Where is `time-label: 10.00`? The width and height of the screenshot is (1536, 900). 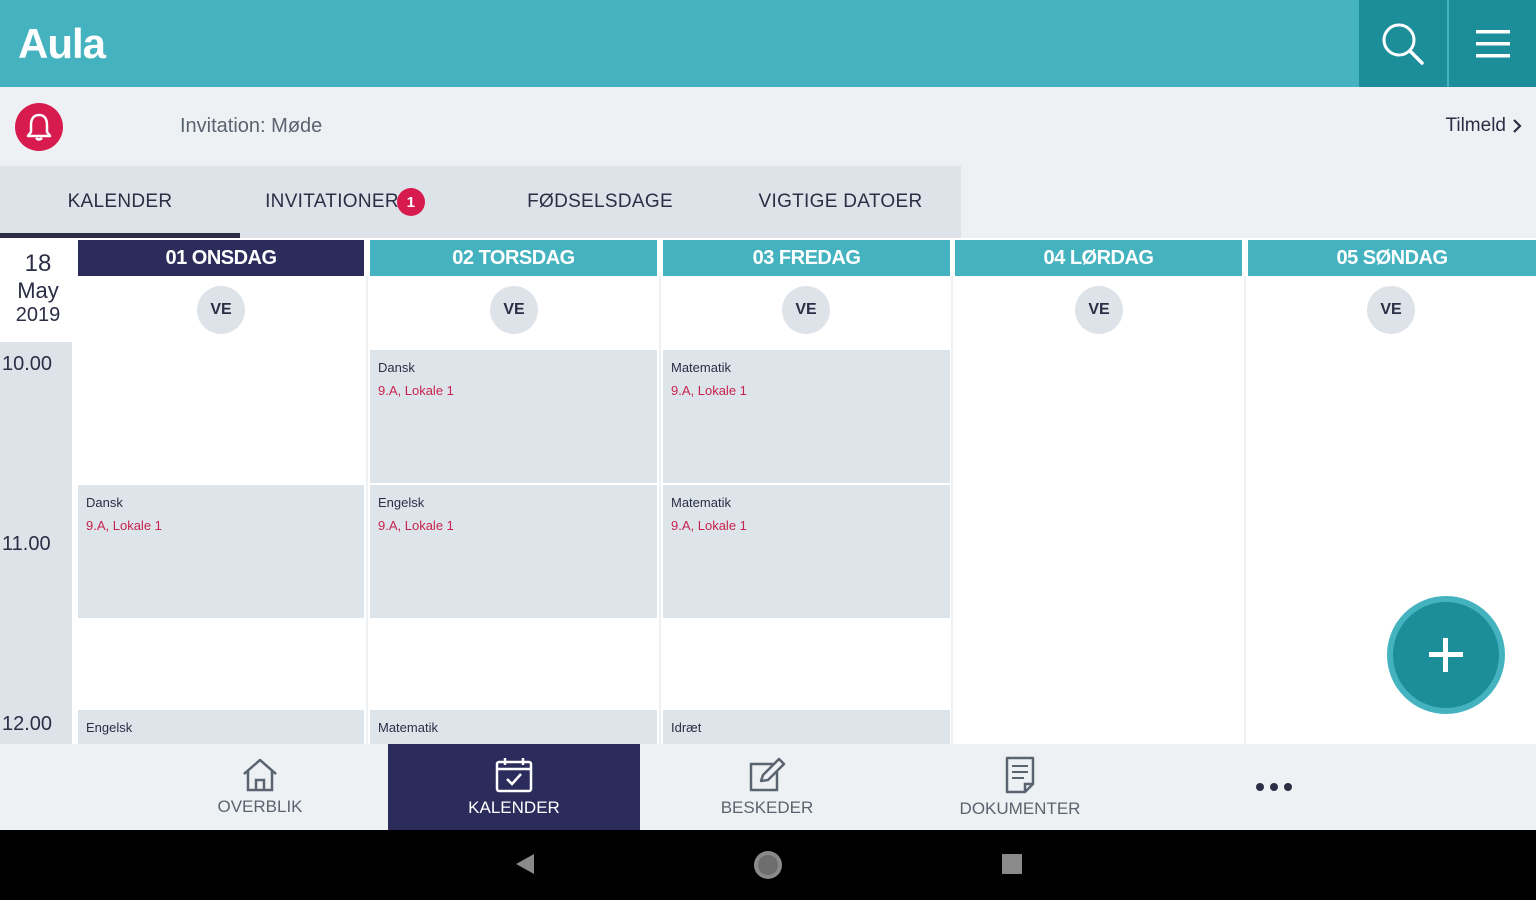
time-label: 10.00 is located at coordinates (27, 364).